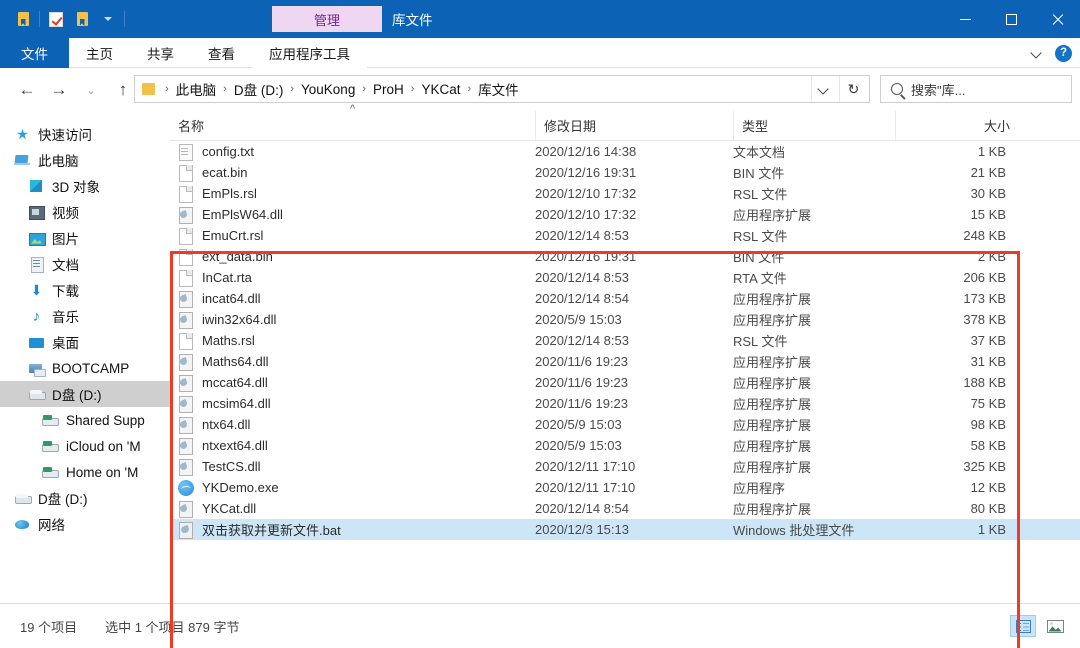 The height and width of the screenshot is (648, 1080). I want to click on file-name-cell: 双击获取并更新文件.bat, so click(352, 529).